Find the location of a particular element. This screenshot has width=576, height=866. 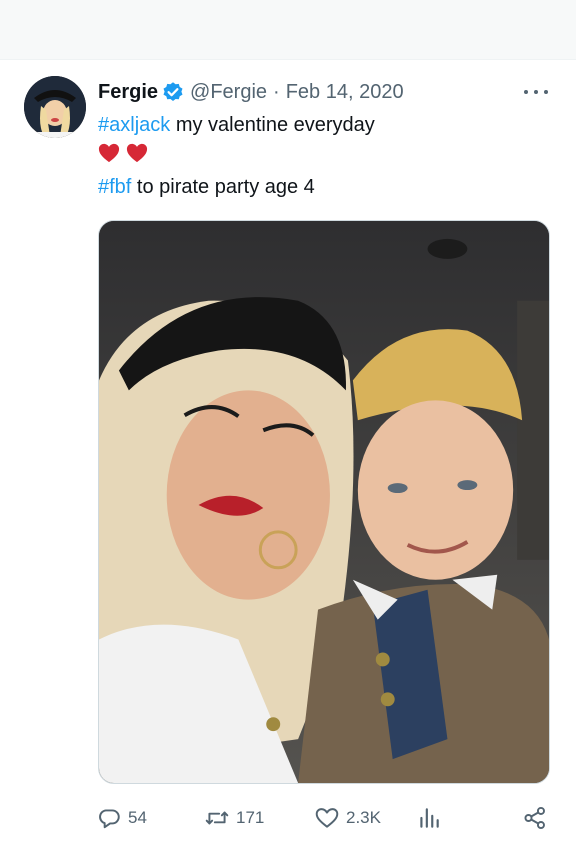

share-button is located at coordinates (535, 818).